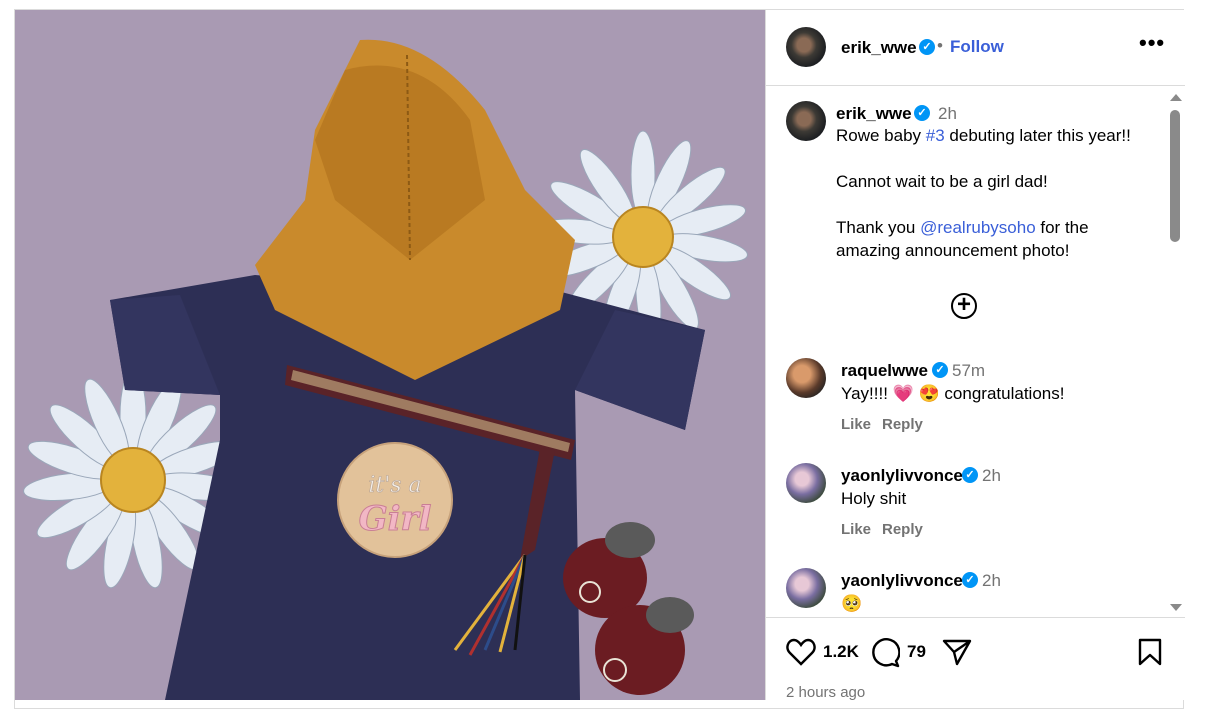  What do you see at coordinates (395, 519) in the screenshot?
I see `svg-text: Girl` at bounding box center [395, 519].